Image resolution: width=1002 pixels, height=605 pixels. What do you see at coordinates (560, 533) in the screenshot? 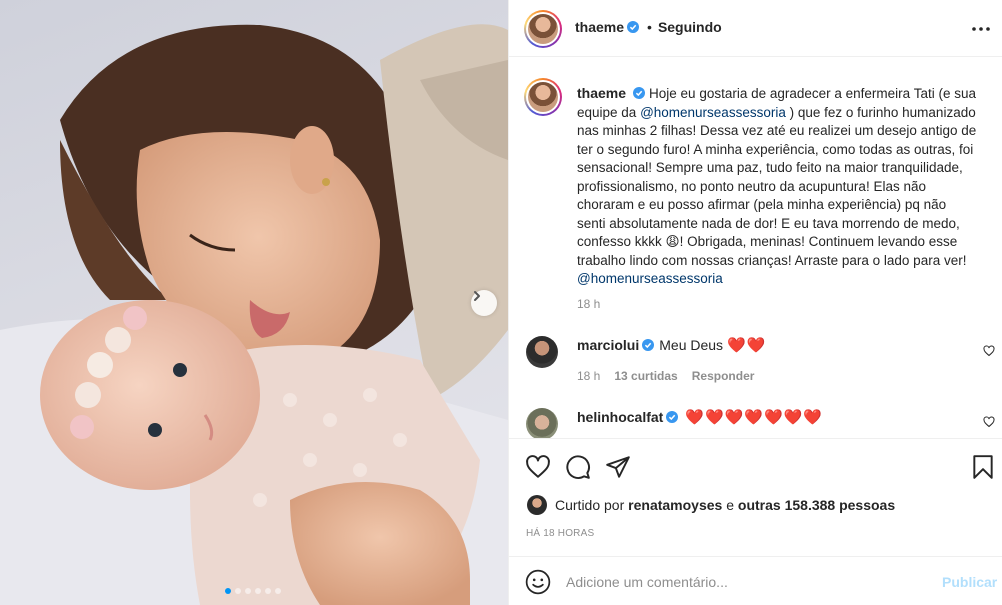
I see `post-timestamp: HÁ 18 HORAS` at bounding box center [560, 533].